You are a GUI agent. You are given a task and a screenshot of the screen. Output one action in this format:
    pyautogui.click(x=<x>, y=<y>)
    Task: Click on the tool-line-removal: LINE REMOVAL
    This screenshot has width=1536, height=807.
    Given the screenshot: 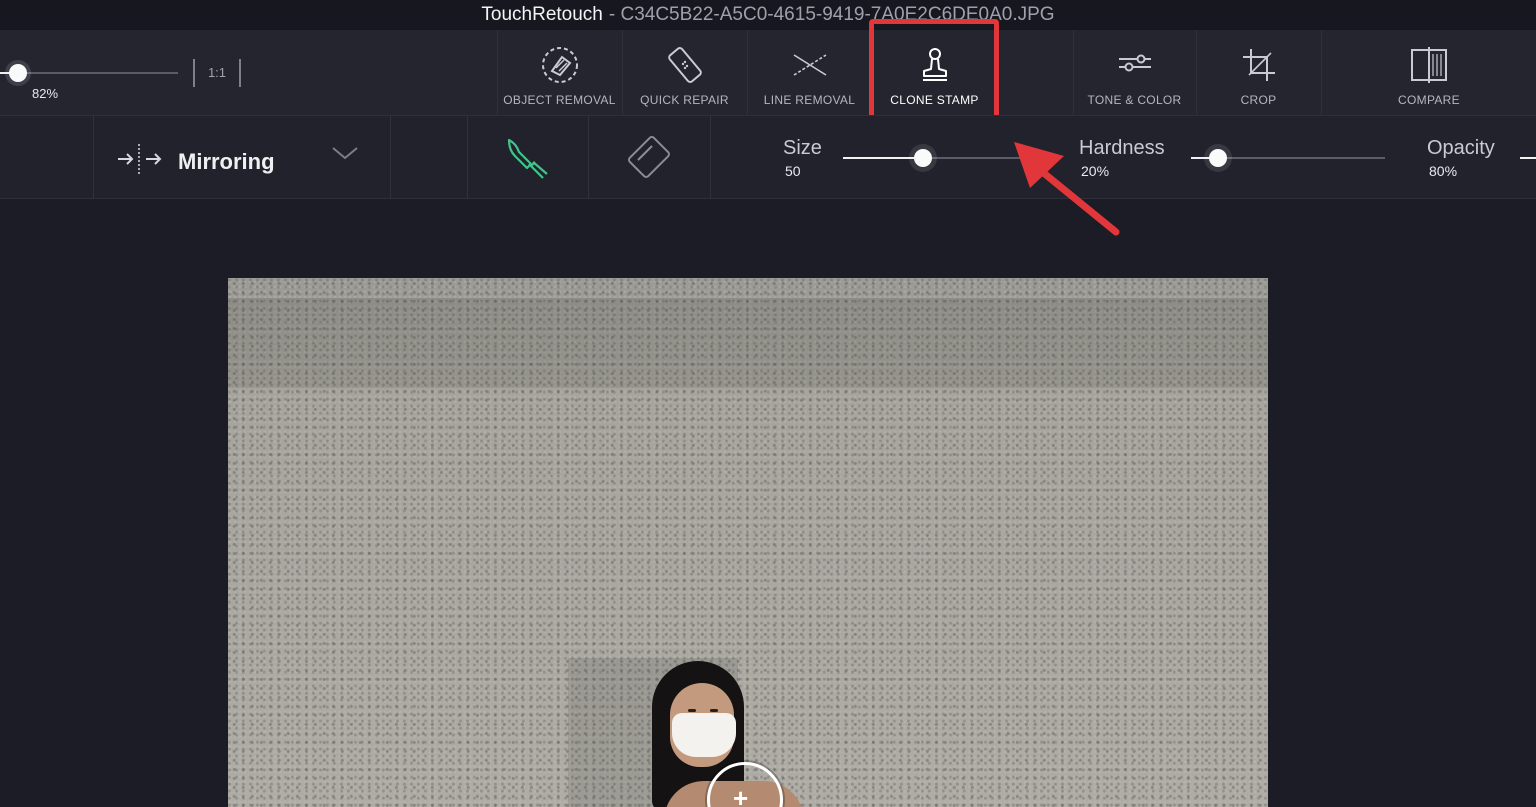 What is the action you would take?
    pyautogui.click(x=809, y=72)
    